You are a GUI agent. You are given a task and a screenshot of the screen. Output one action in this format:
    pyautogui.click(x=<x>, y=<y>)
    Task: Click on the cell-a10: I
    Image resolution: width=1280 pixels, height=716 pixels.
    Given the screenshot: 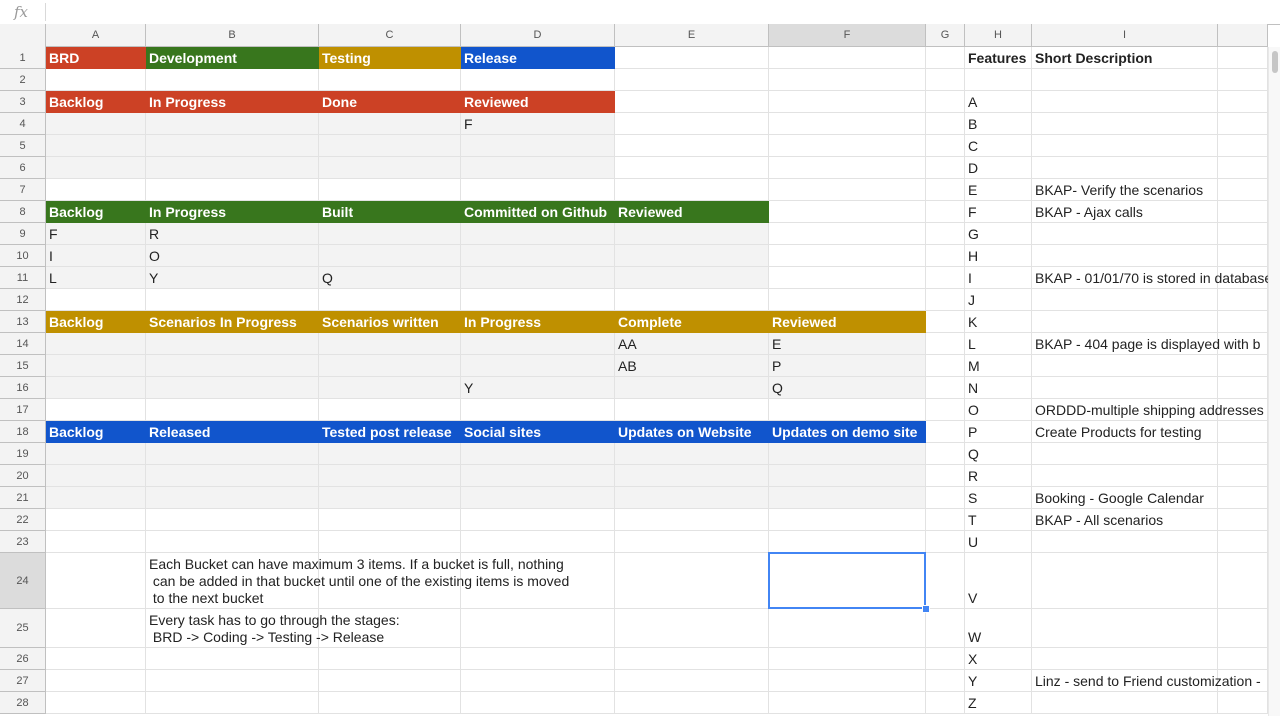 What is the action you would take?
    pyautogui.click(x=96, y=256)
    